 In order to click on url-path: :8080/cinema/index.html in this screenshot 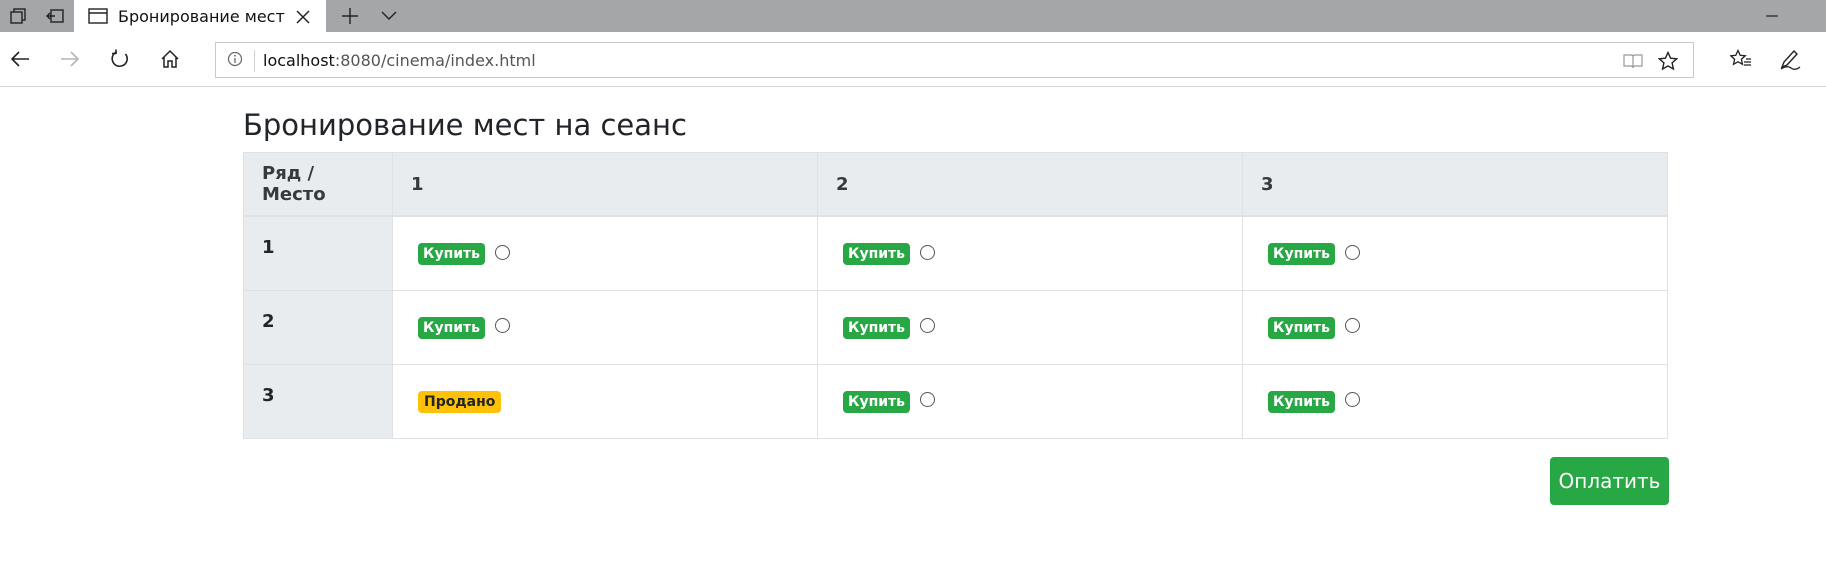, I will do `click(435, 60)`.